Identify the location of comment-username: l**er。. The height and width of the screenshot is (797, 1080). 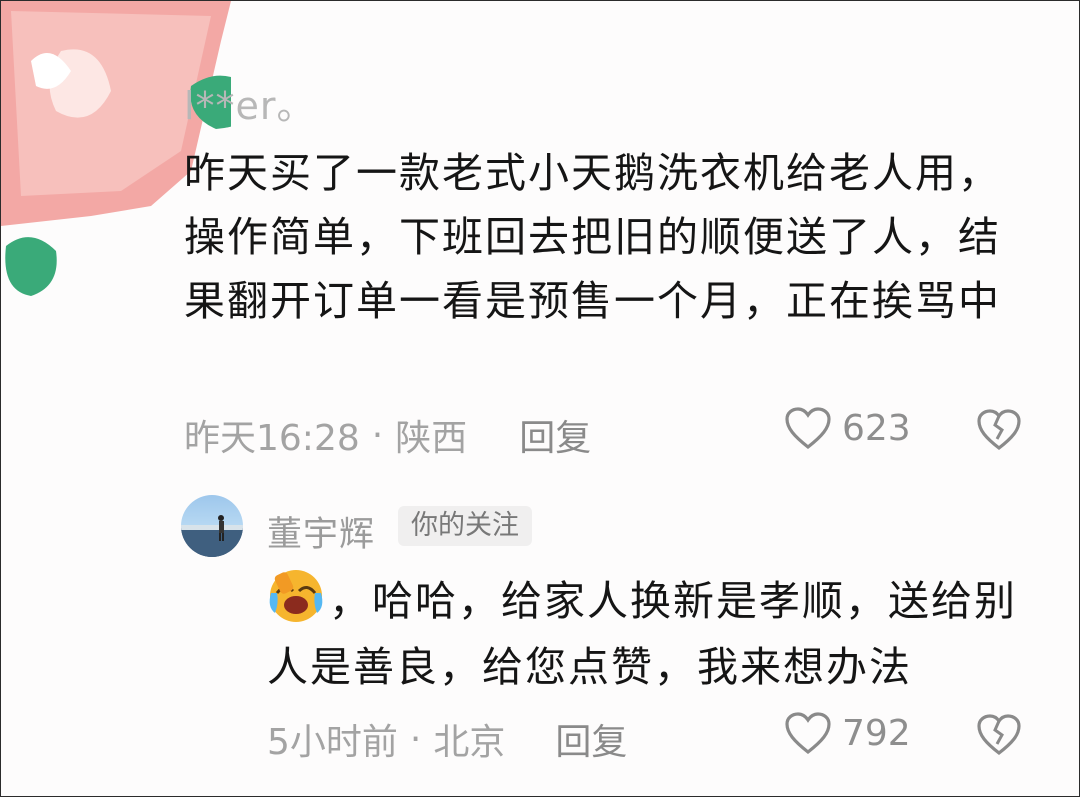
(250, 102).